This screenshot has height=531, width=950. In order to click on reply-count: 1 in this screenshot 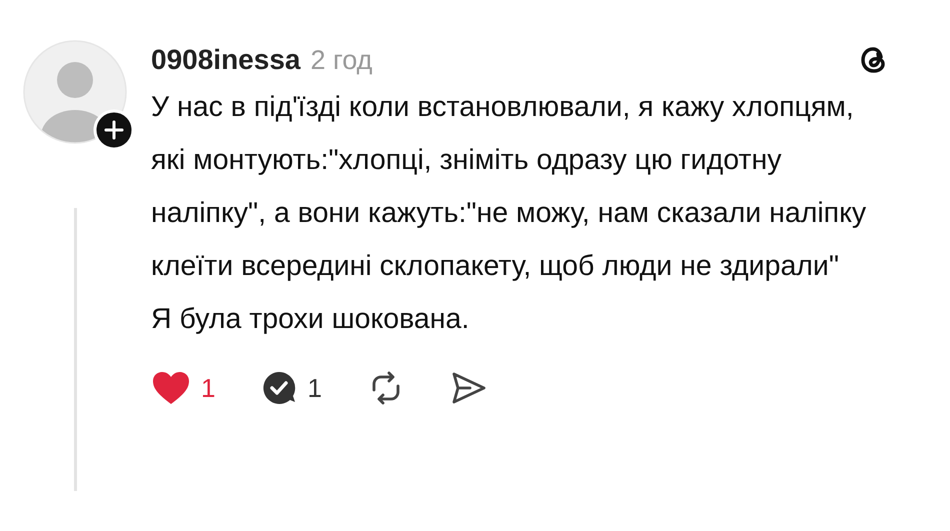, I will do `click(314, 388)`.